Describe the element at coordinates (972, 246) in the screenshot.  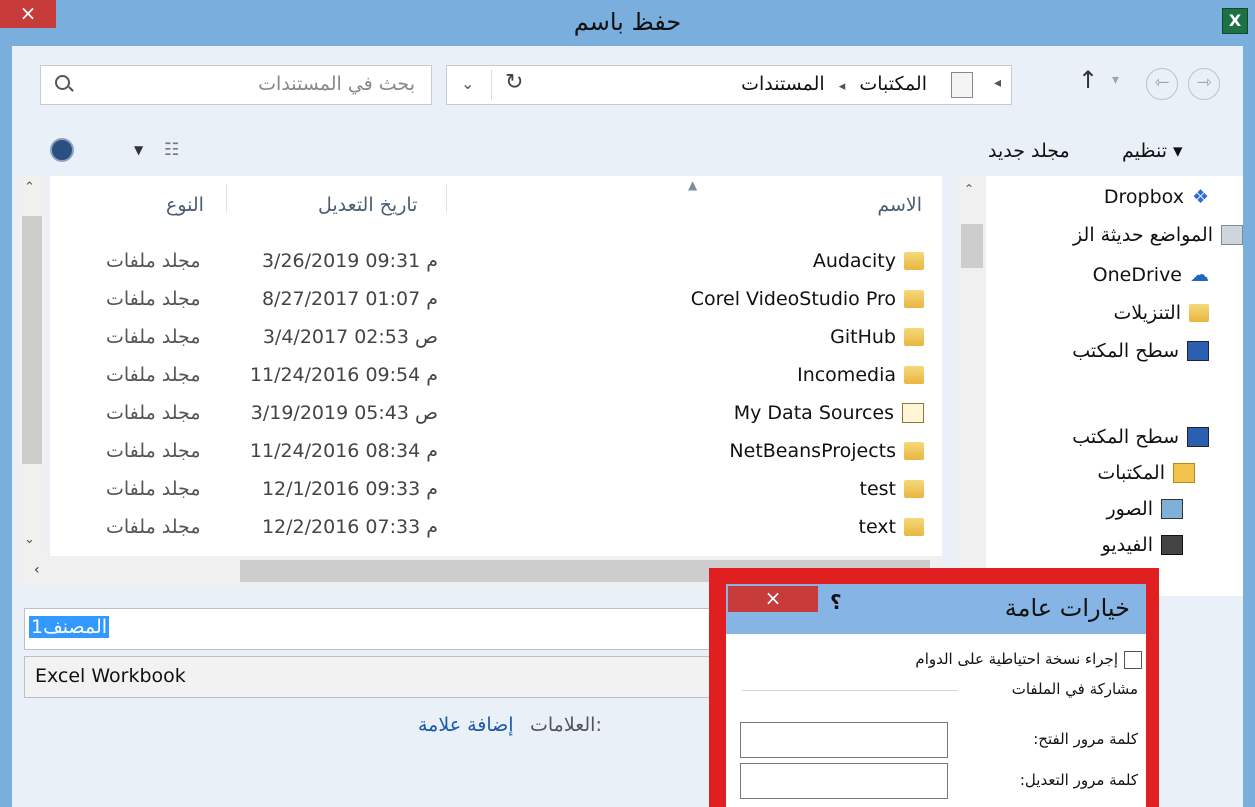
I see `nav-pane-scroll-thumb` at that location.